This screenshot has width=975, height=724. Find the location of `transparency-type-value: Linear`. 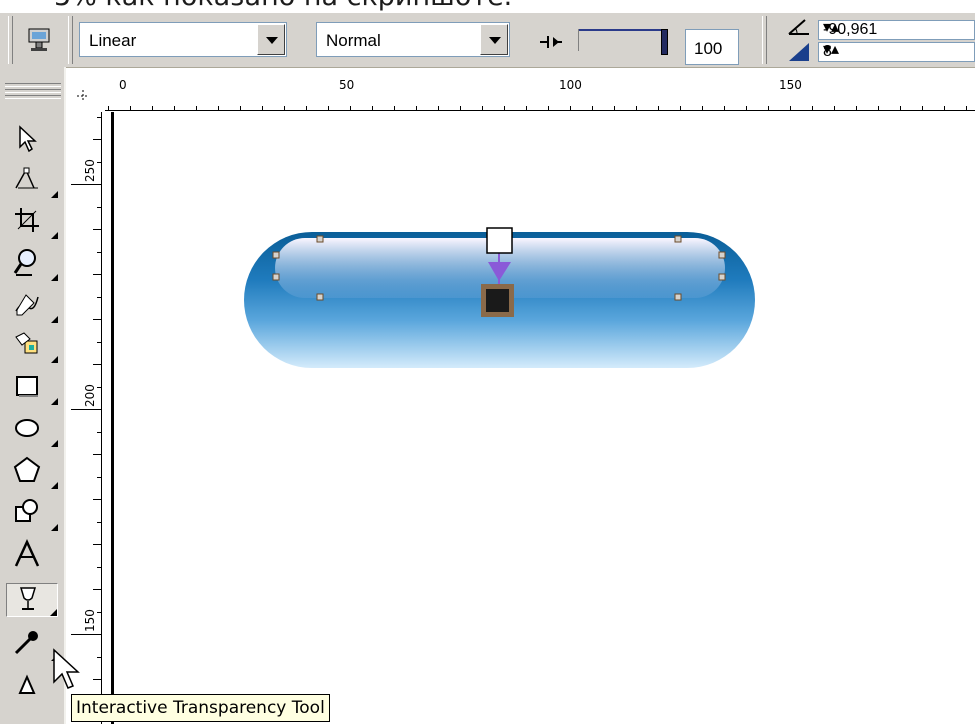

transparency-type-value: Linear is located at coordinates (113, 40).